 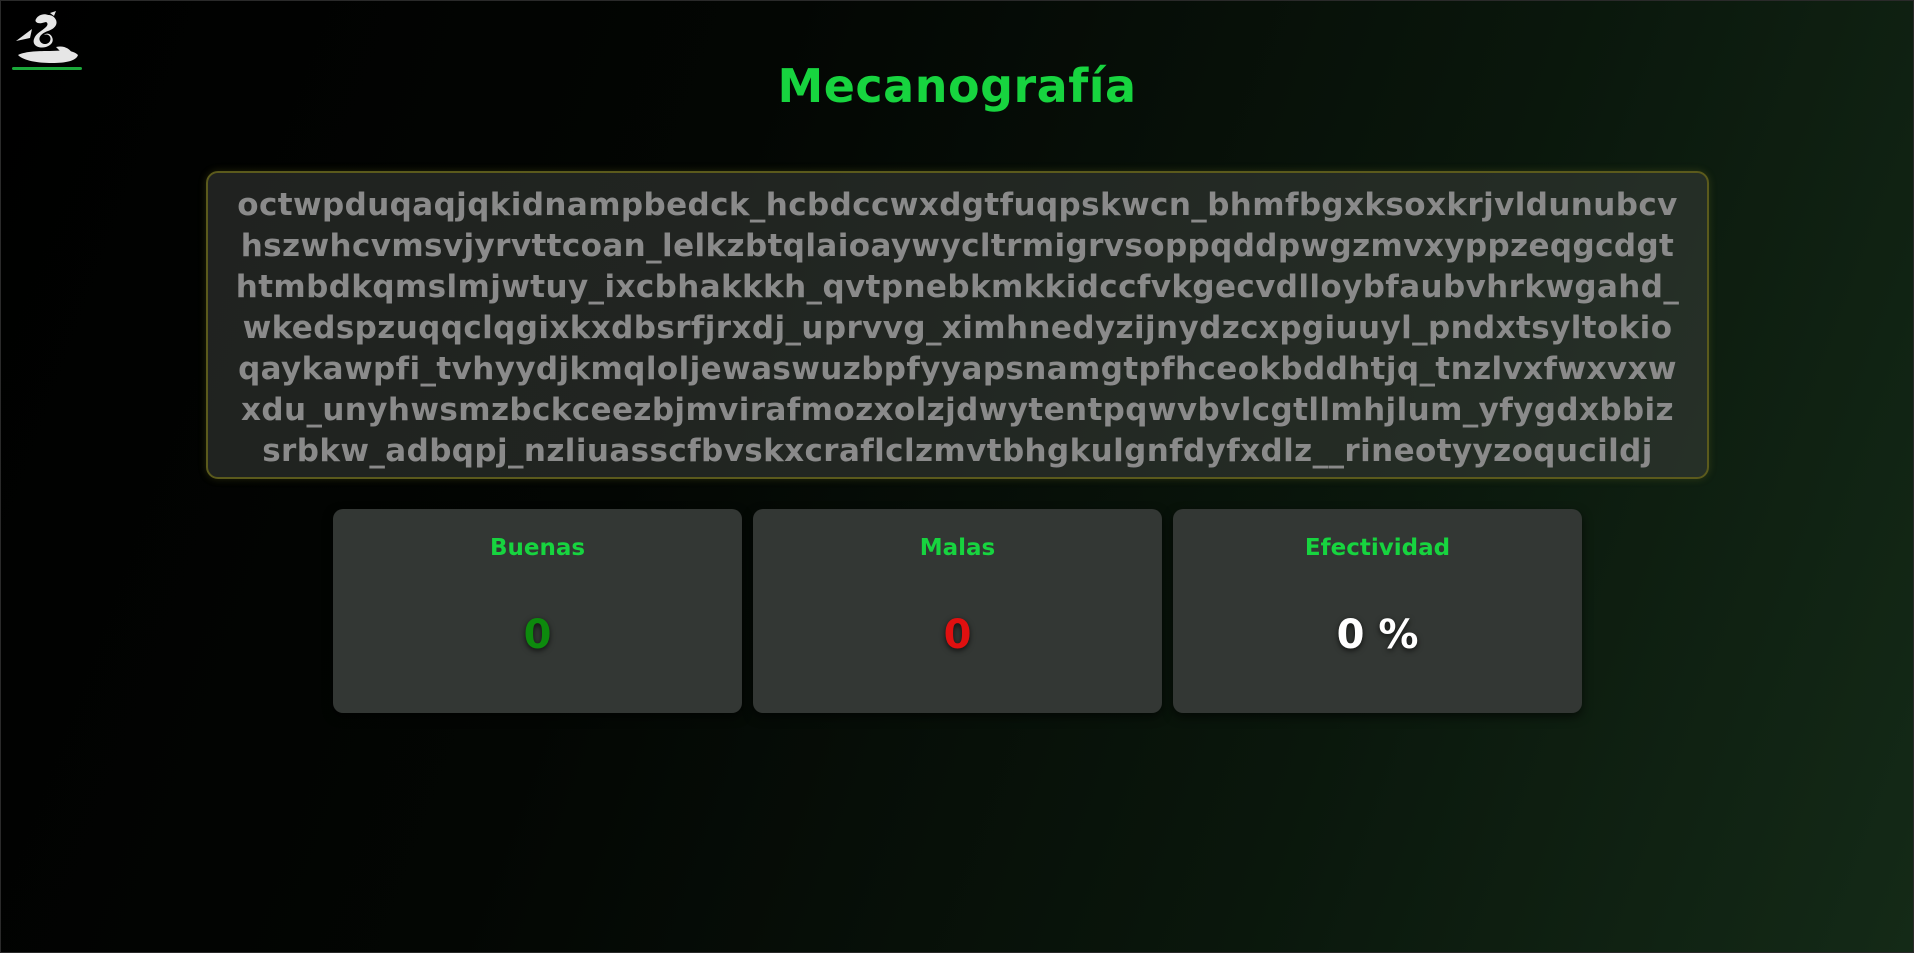 I want to click on stats-panel: Buenas 0 Malas 0 Efectividad 0 %, so click(x=957, y=611).